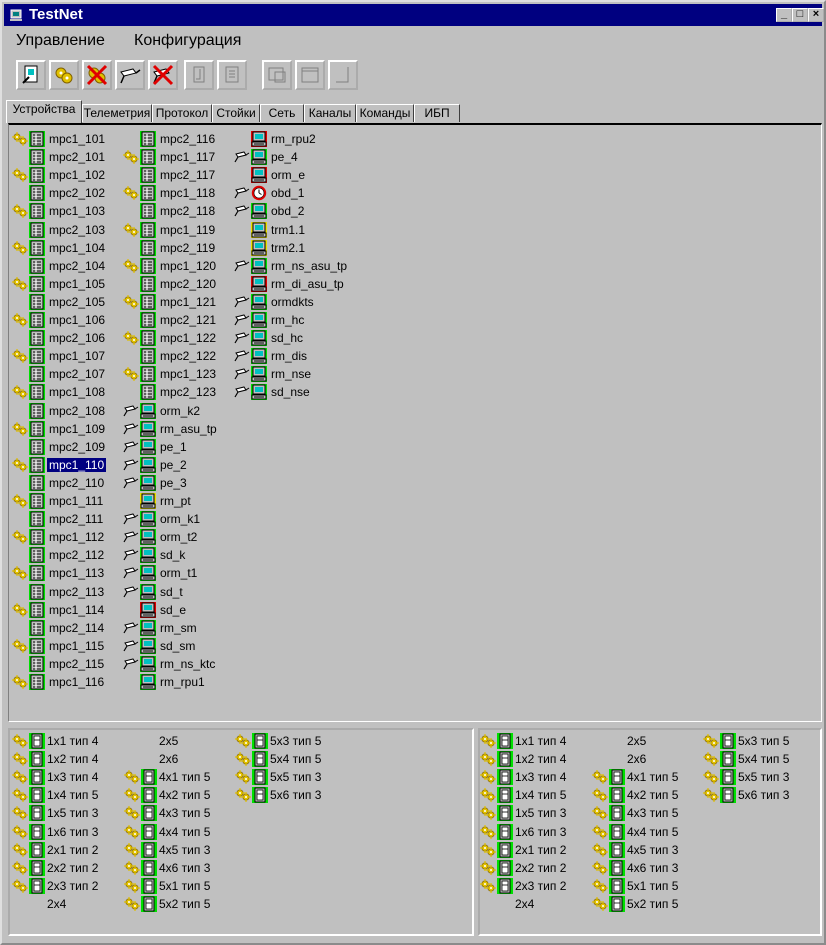 Image resolution: width=826 pixels, height=945 pixels. What do you see at coordinates (188, 211) in the screenshot?
I see `device-label: mpc2_118` at bounding box center [188, 211].